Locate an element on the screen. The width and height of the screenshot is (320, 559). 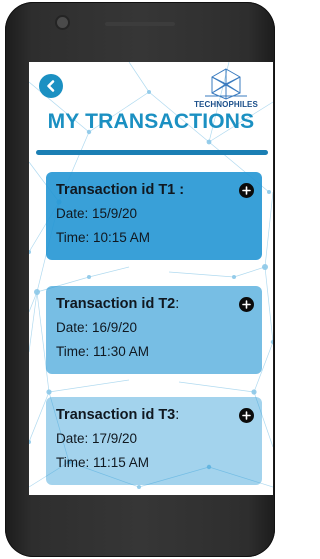
front-camera is located at coordinates (62, 22).